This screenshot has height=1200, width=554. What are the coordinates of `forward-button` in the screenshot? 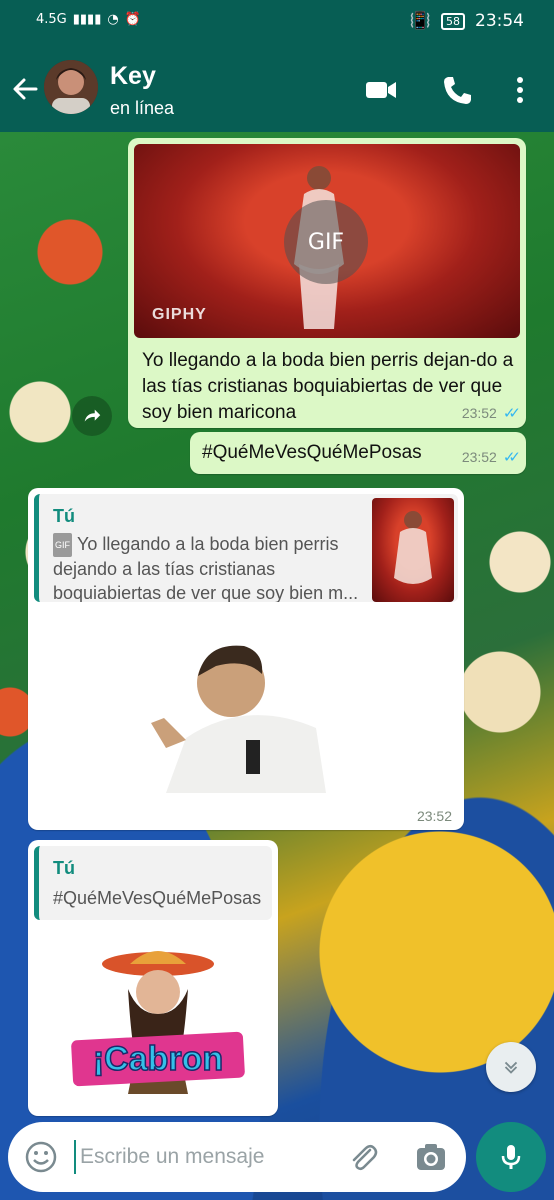 It's located at (92, 416).